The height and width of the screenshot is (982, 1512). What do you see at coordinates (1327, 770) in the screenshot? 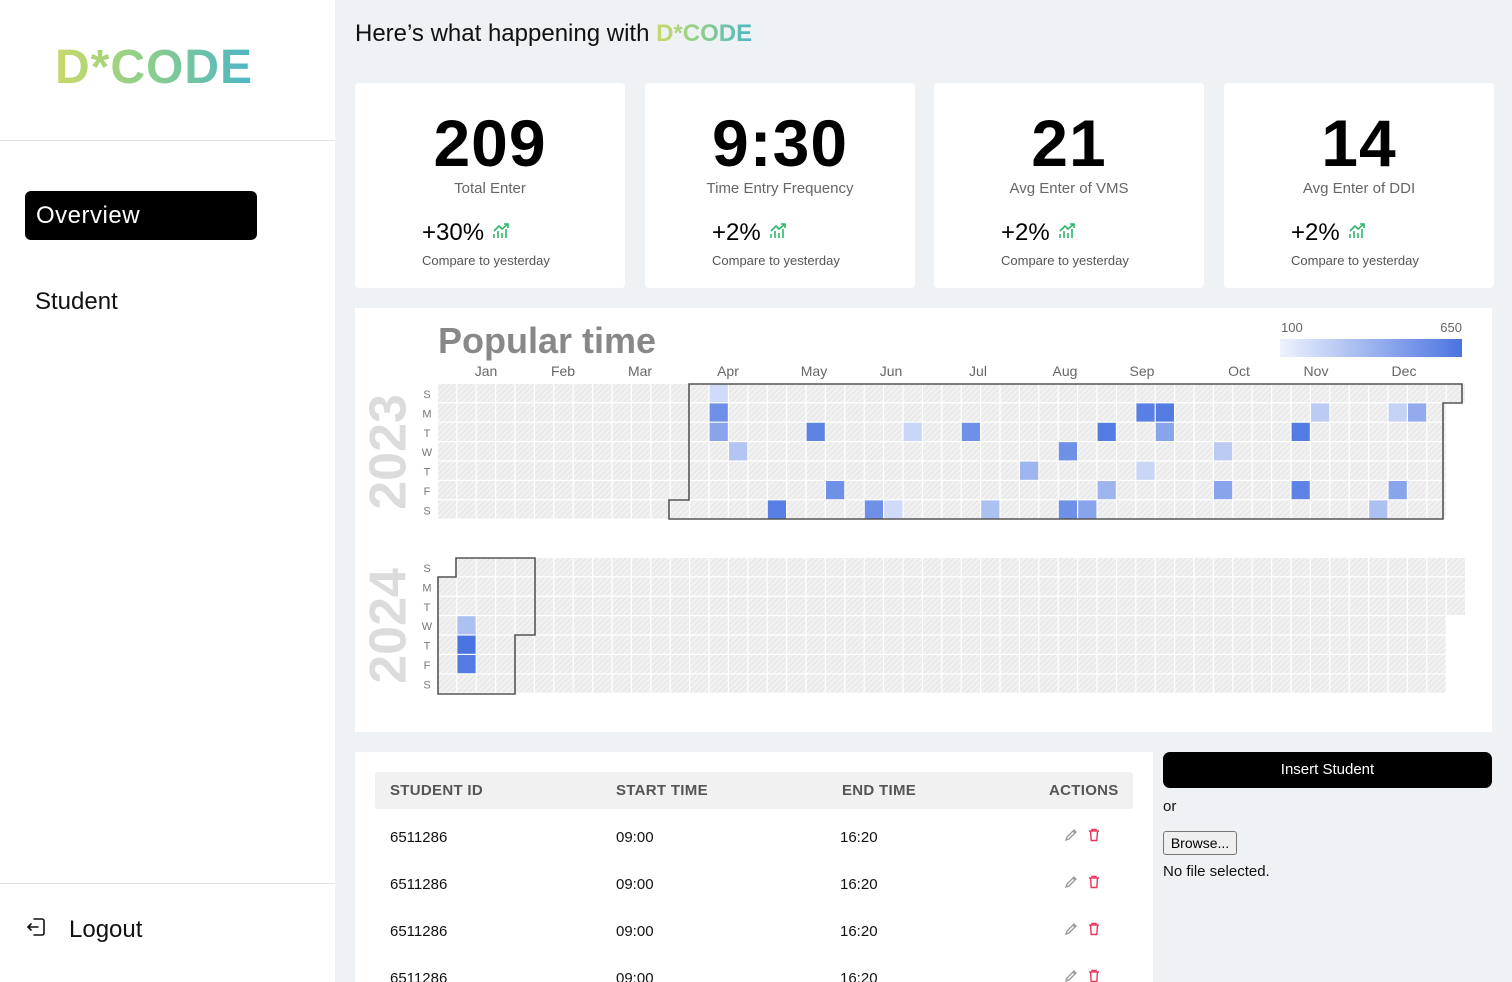
I see `insert-student-button: Insert Student` at bounding box center [1327, 770].